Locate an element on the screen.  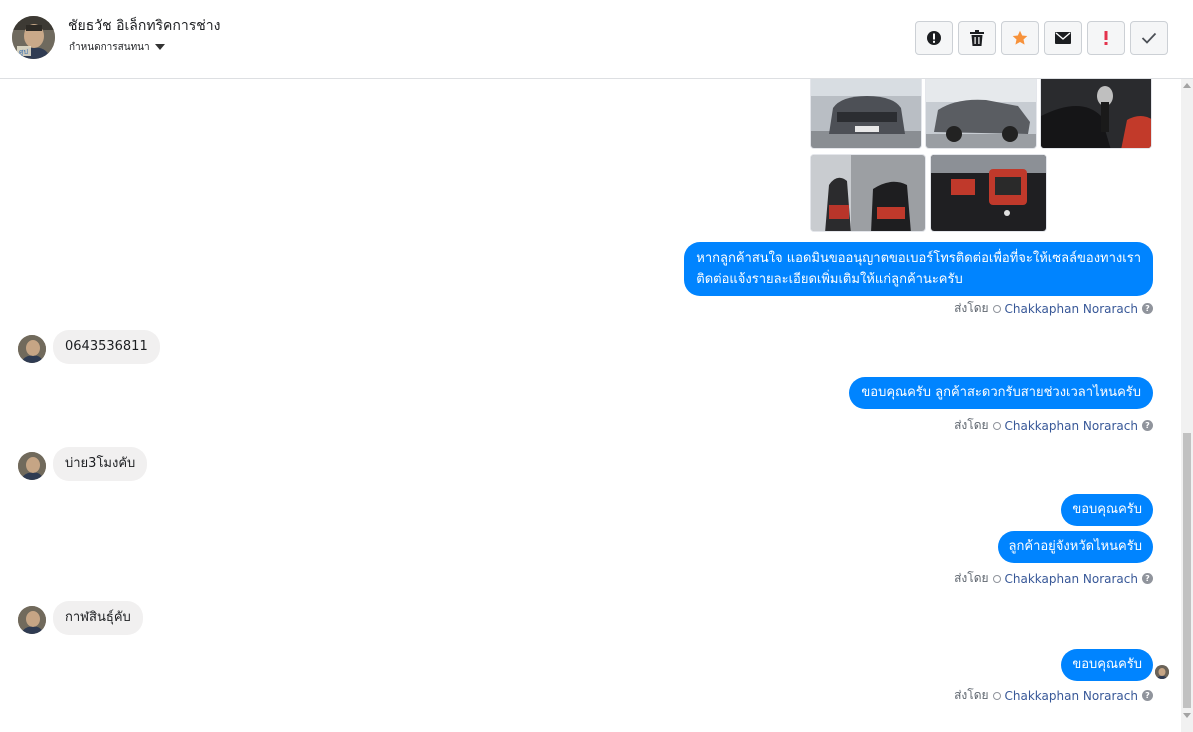
envelope-icon is located at coordinates (1063, 38).